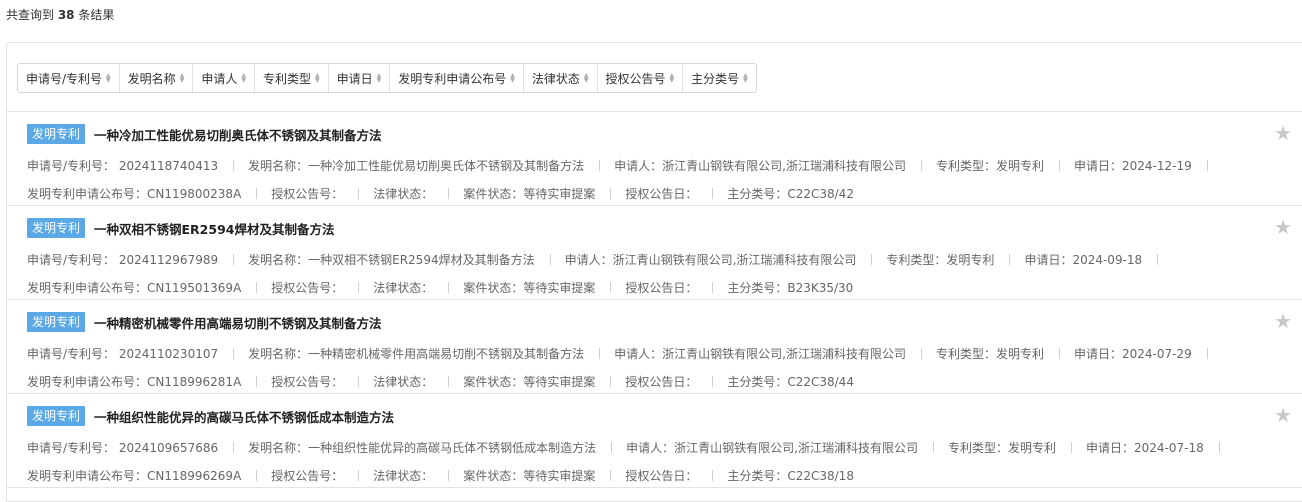 The height and width of the screenshot is (502, 1302). Describe the element at coordinates (360, 78) in the screenshot. I see `sort-application-date: 申请日 ▲ ▼` at that location.